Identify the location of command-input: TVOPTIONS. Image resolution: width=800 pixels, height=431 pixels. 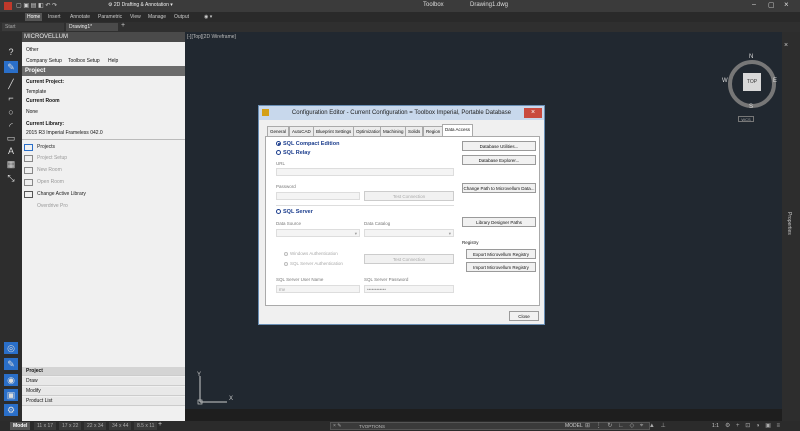
(372, 426).